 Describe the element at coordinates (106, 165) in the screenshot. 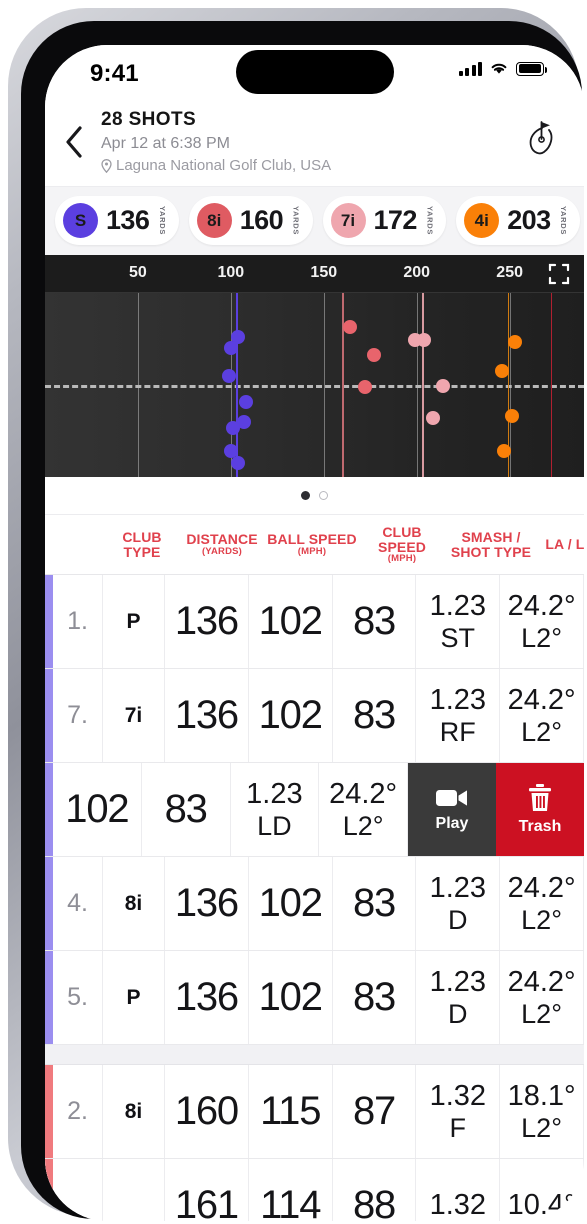

I see `location-pin-icon` at that location.